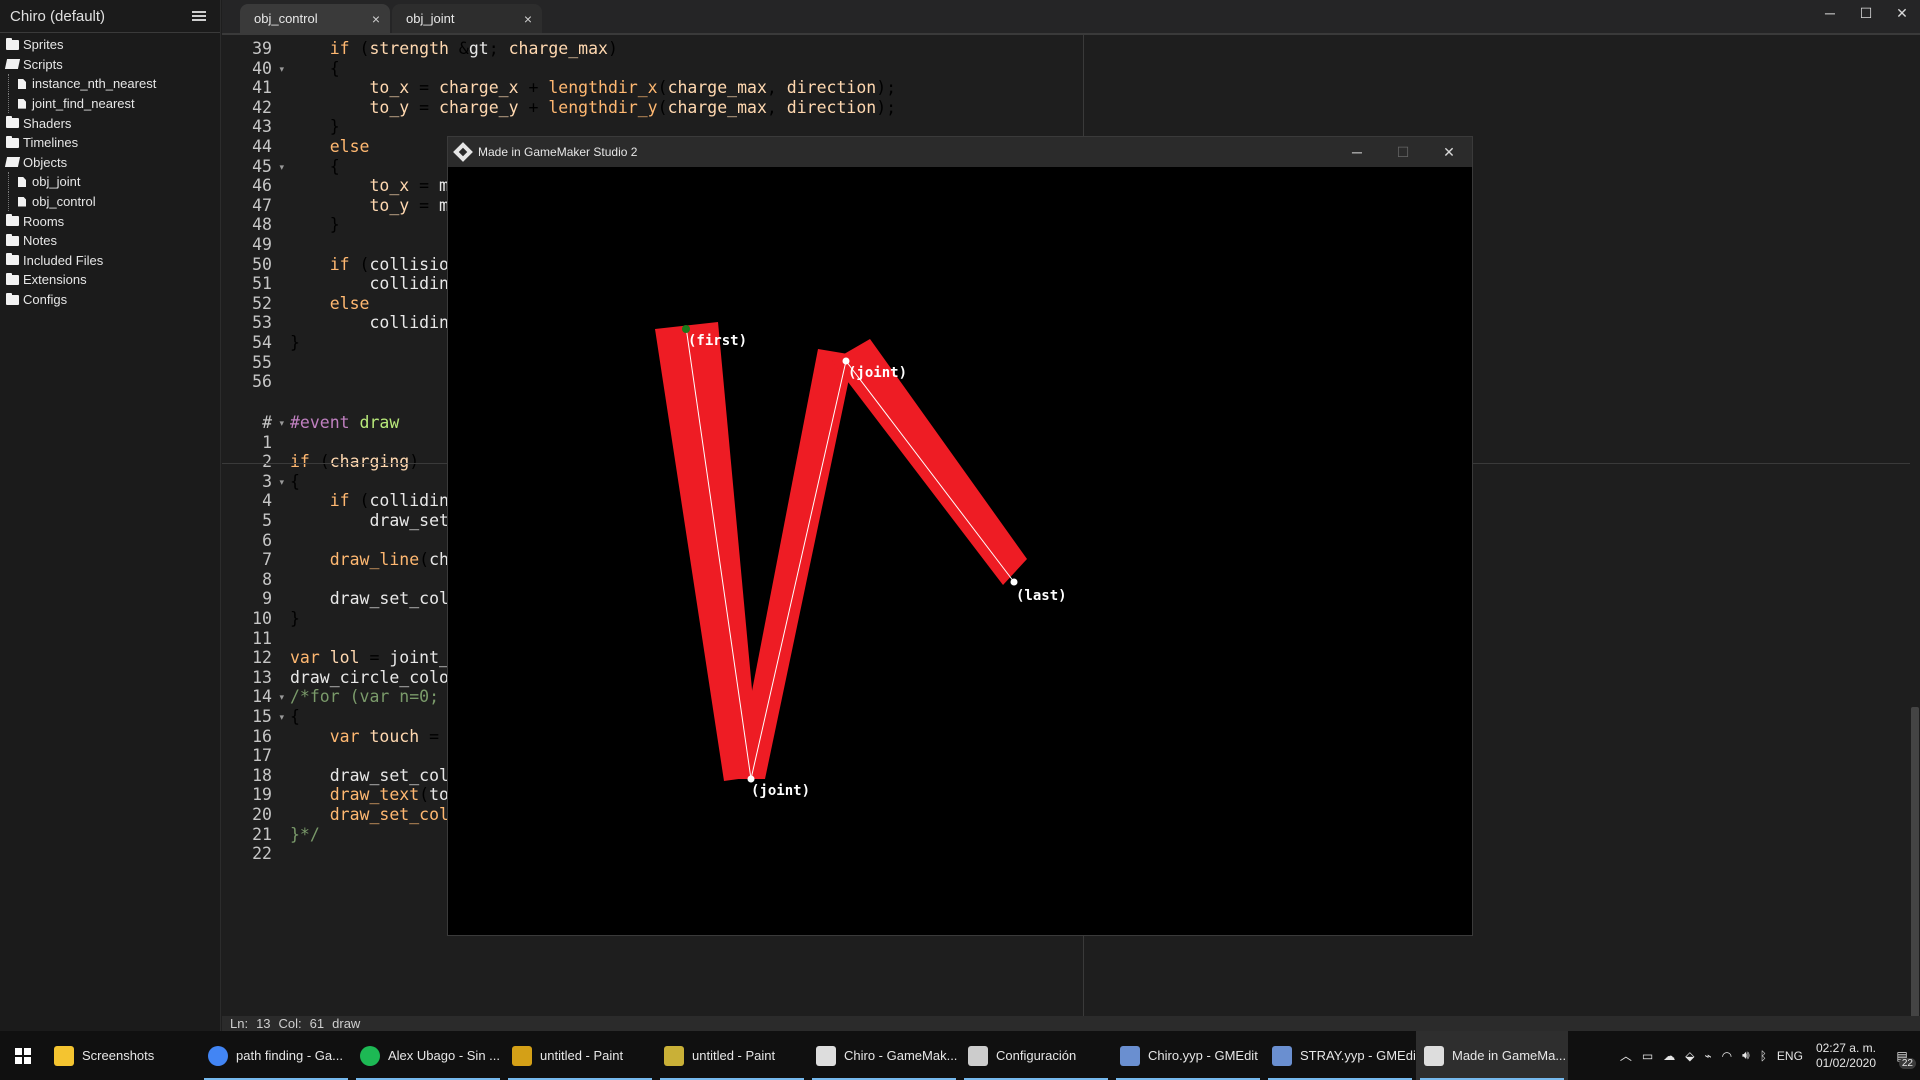  What do you see at coordinates (118, 1055) in the screenshot?
I see `taskbar-app-label: Screenshots` at bounding box center [118, 1055].